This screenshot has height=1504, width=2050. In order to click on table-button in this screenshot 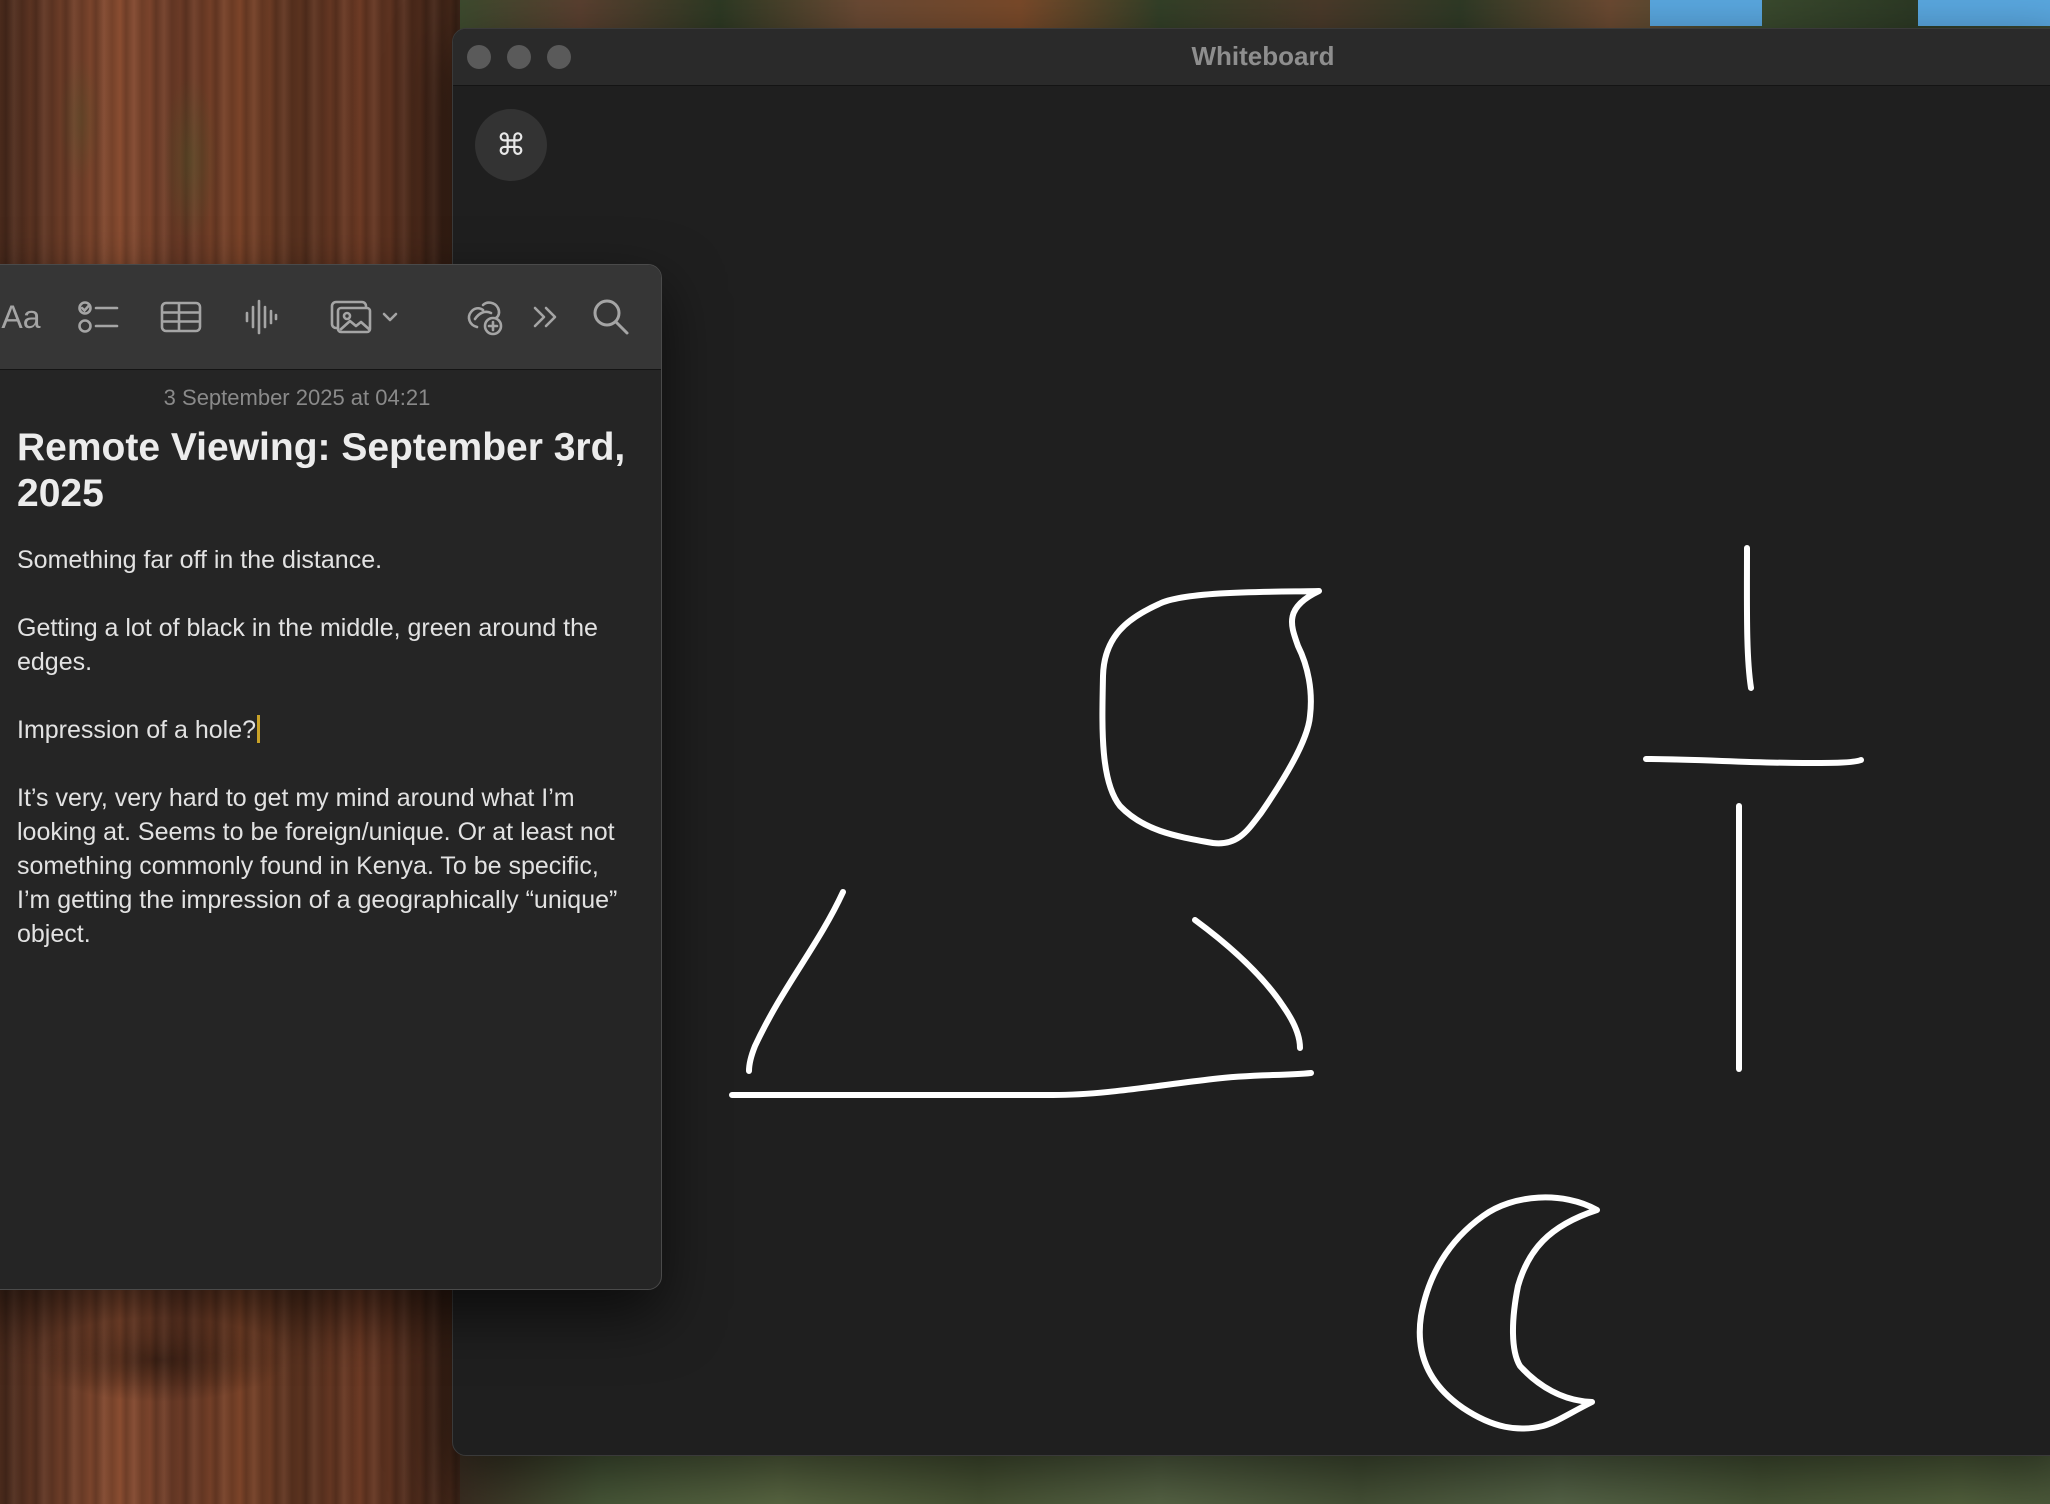, I will do `click(181, 317)`.